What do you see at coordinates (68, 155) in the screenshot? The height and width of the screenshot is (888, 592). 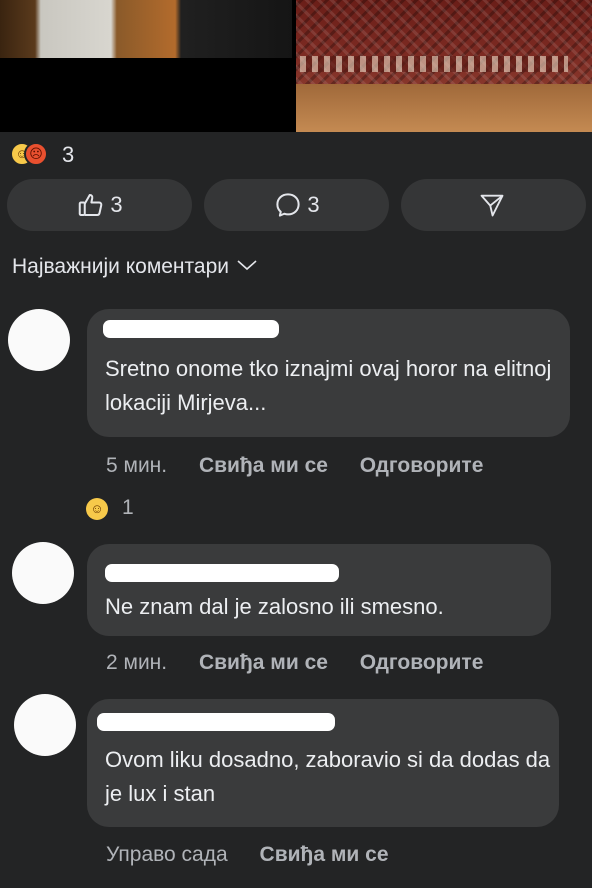 I see `reactions-count: 3` at bounding box center [68, 155].